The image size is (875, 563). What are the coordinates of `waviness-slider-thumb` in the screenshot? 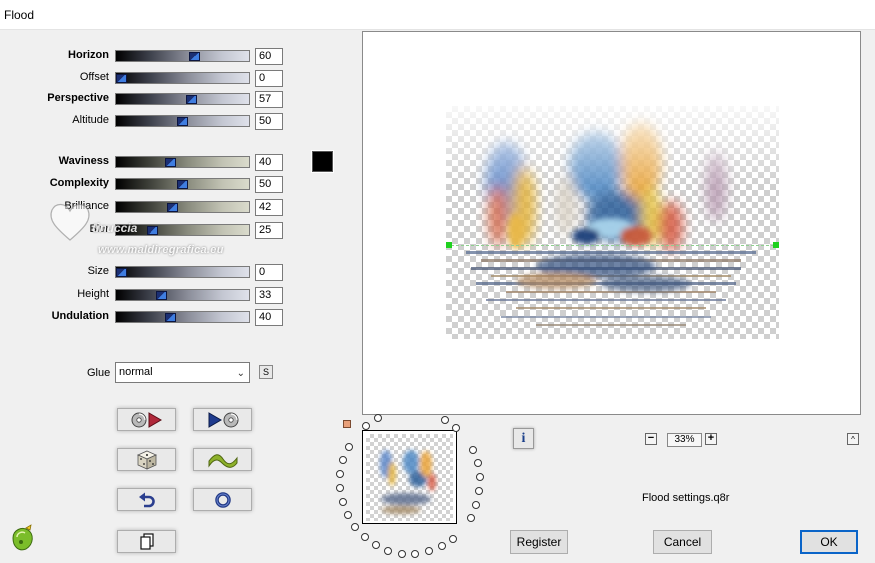 It's located at (170, 162).